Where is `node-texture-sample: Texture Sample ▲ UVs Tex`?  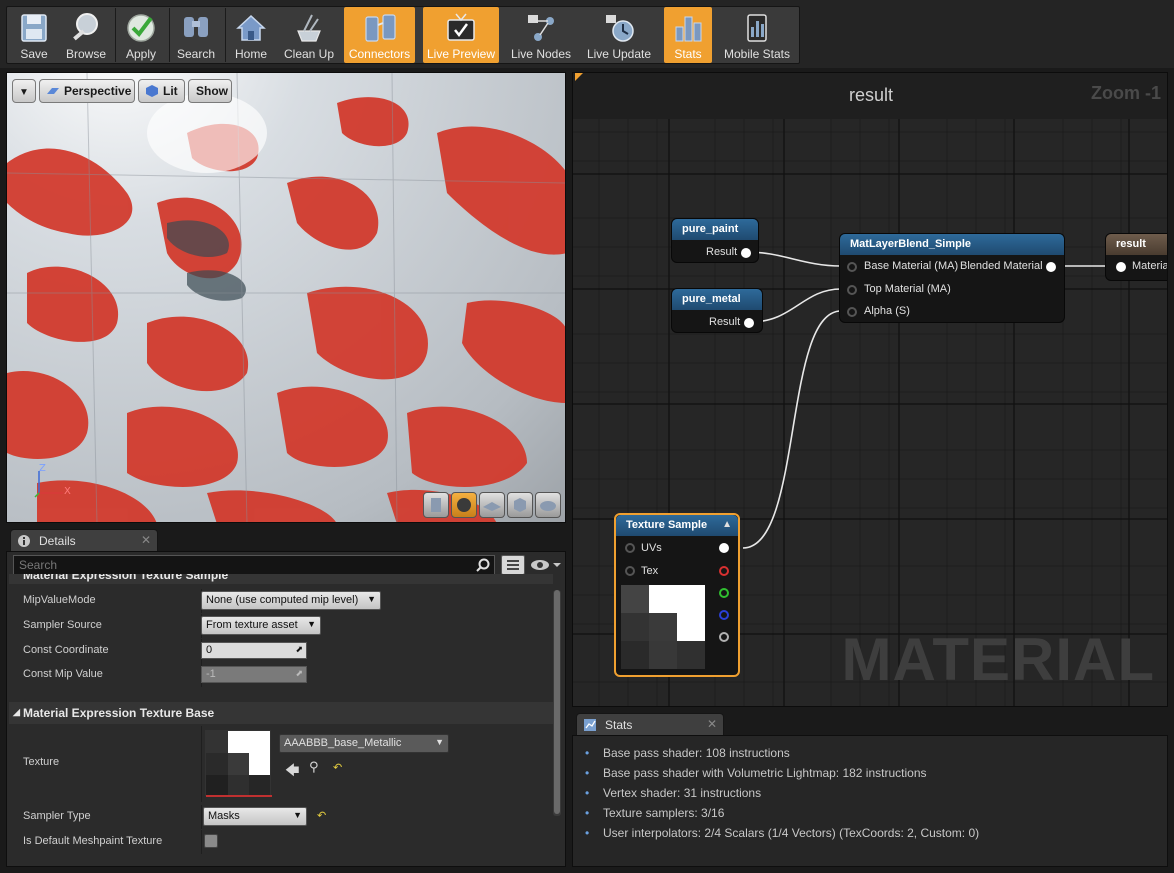 node-texture-sample: Texture Sample ▲ UVs Tex is located at coordinates (677, 595).